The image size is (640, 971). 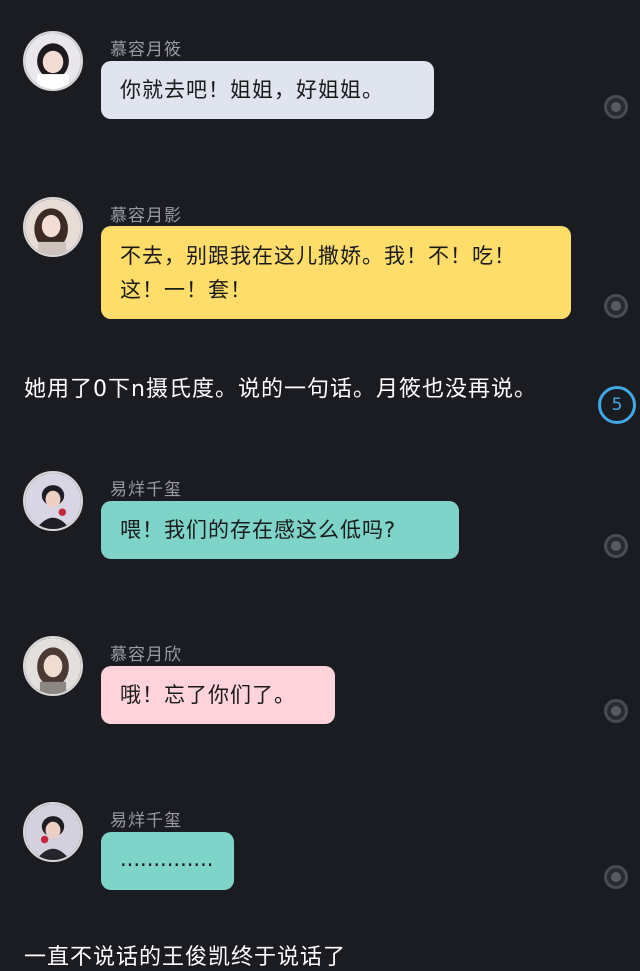 What do you see at coordinates (218, 695) in the screenshot?
I see `message-bubble: 哦！忘了你们了。` at bounding box center [218, 695].